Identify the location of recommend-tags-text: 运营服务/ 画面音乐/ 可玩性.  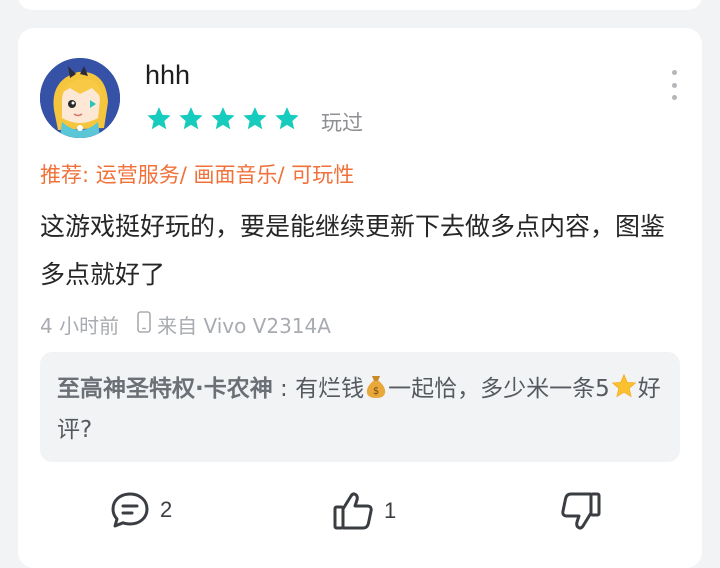
(225, 175).